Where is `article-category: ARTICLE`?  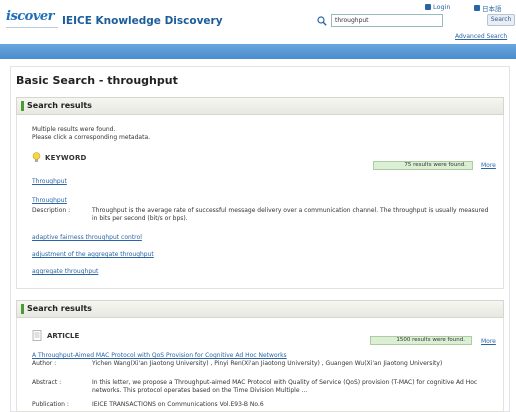 article-category: ARTICLE is located at coordinates (55, 335).